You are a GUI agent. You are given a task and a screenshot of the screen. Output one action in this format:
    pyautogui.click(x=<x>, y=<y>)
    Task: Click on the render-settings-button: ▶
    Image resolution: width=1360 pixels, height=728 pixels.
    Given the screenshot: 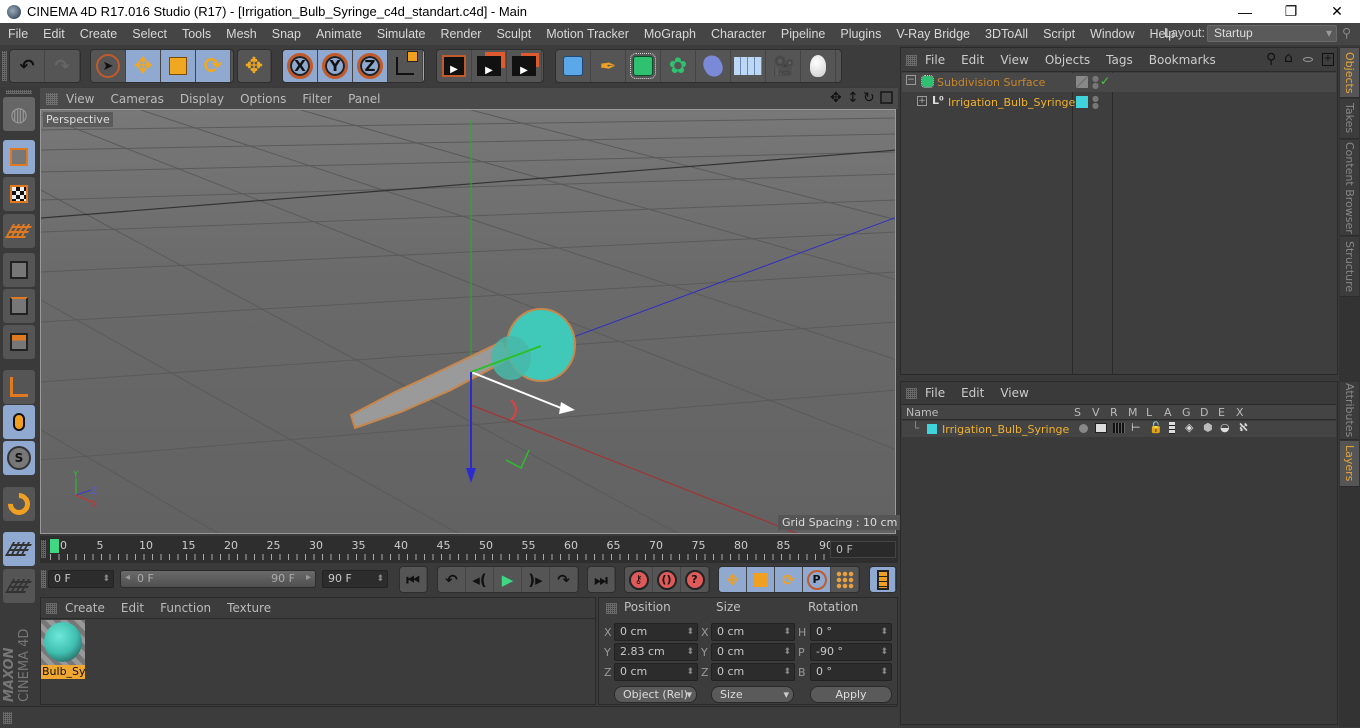 What is the action you would take?
    pyautogui.click(x=524, y=66)
    